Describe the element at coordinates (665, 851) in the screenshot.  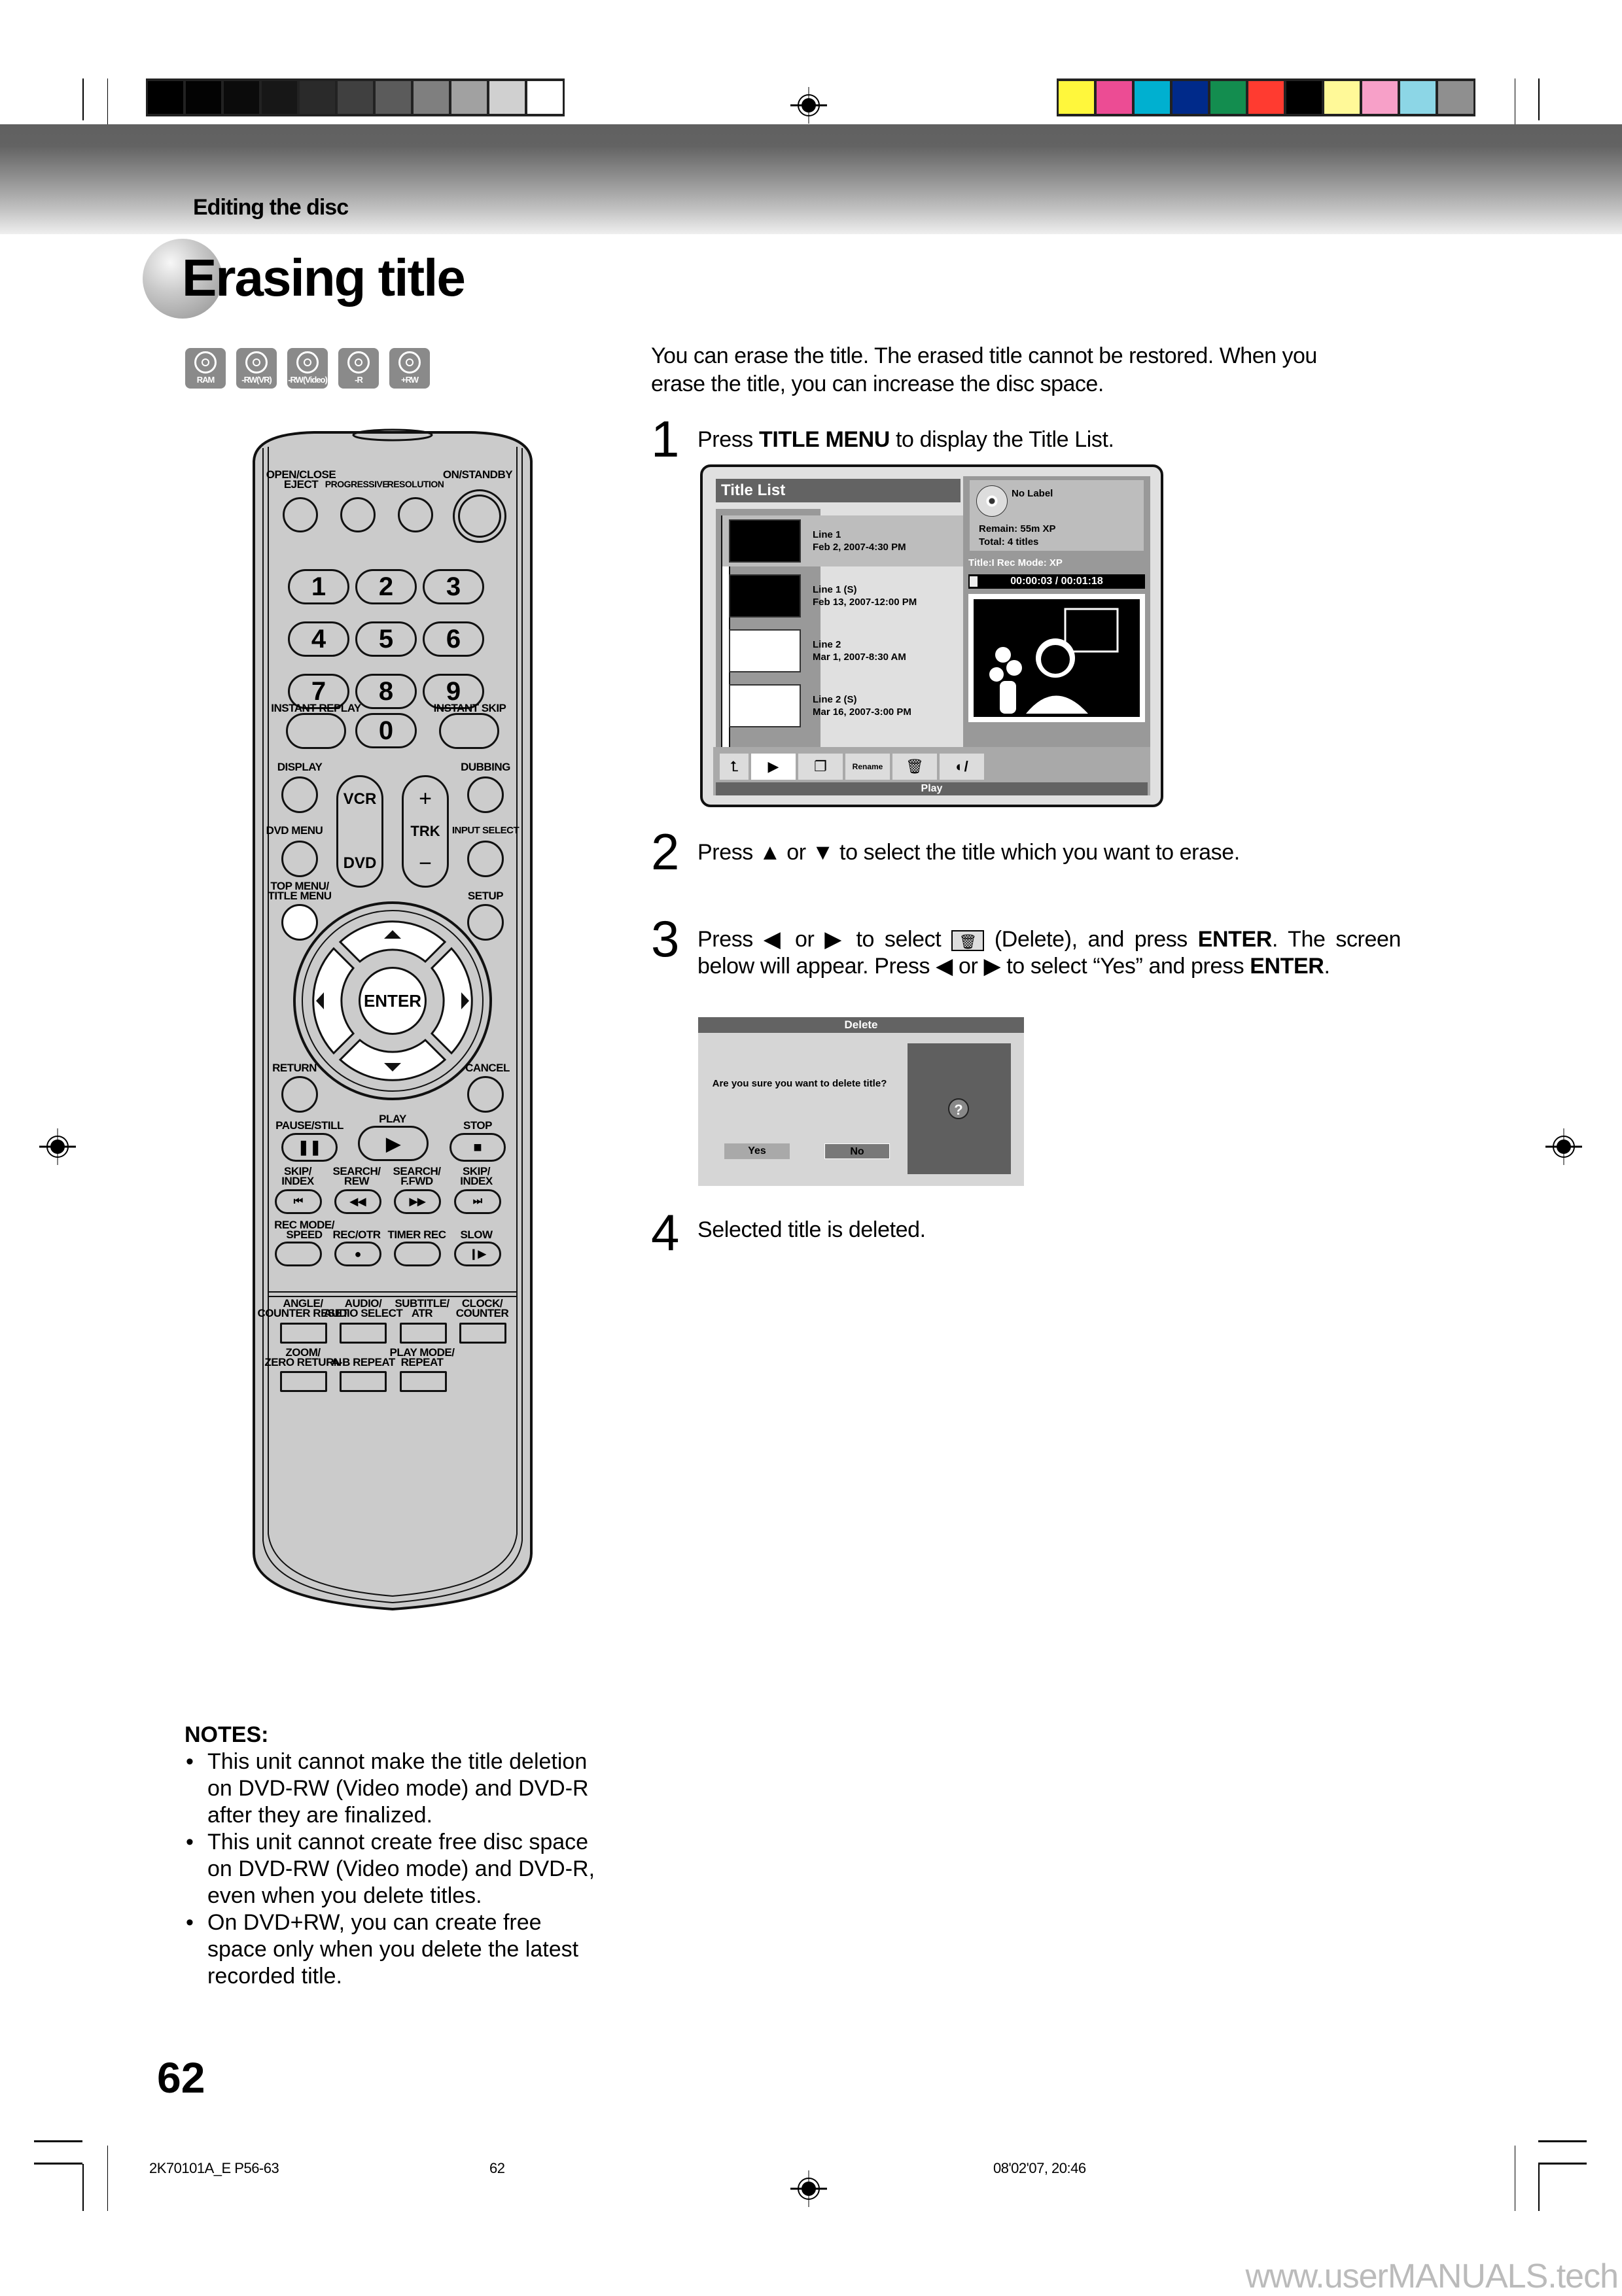
I see `step-number: 2` at that location.